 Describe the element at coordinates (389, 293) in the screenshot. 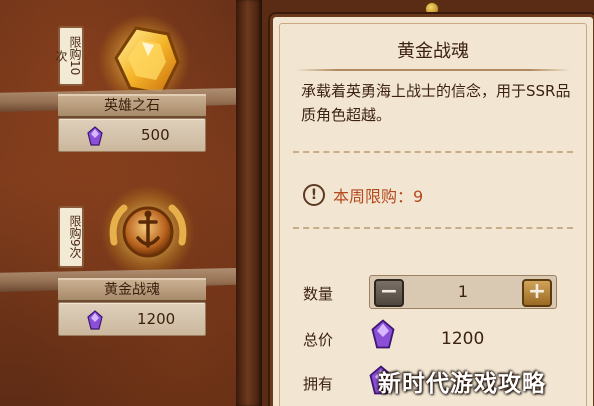

I see `minus-button: −` at that location.